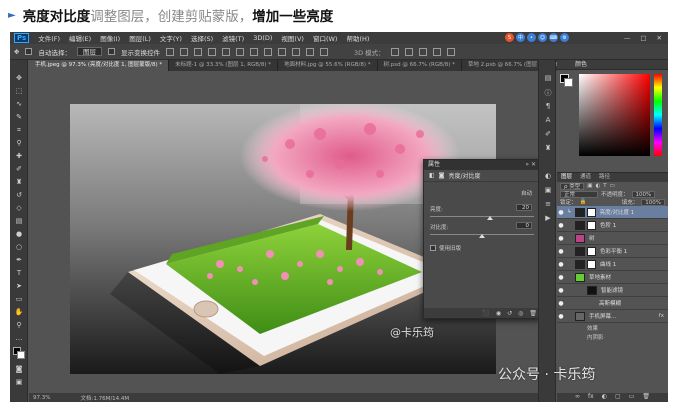  Describe the element at coordinates (632, 397) in the screenshot. I see `new-layer-icon: ▭` at that location.